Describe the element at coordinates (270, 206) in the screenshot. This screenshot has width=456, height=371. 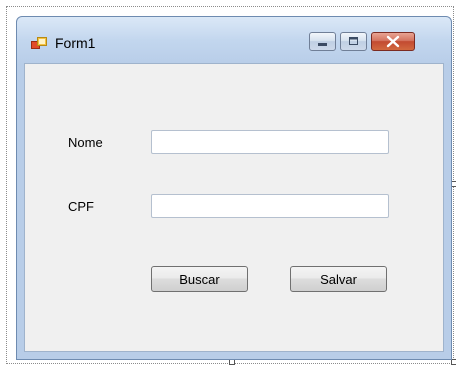
I see `cpf-input` at that location.